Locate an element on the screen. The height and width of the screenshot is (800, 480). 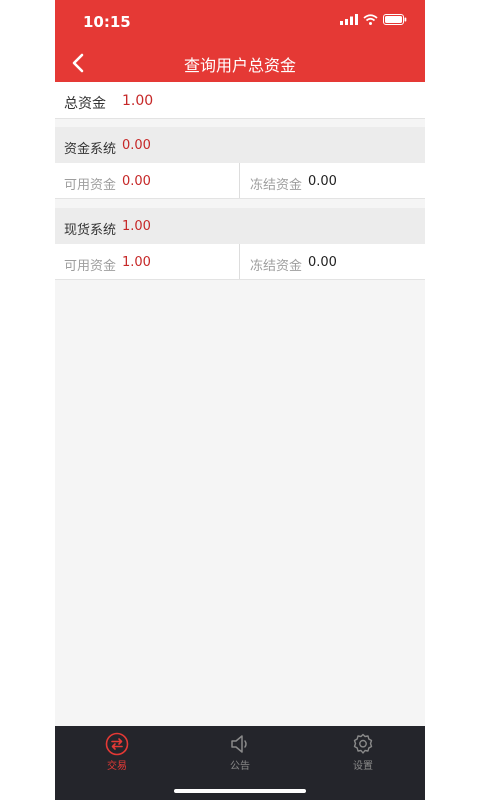
section-amount: 1.00 is located at coordinates (136, 226).